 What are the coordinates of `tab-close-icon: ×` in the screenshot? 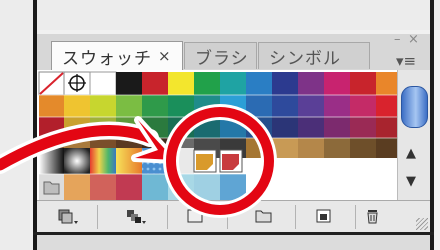 It's located at (165, 56).